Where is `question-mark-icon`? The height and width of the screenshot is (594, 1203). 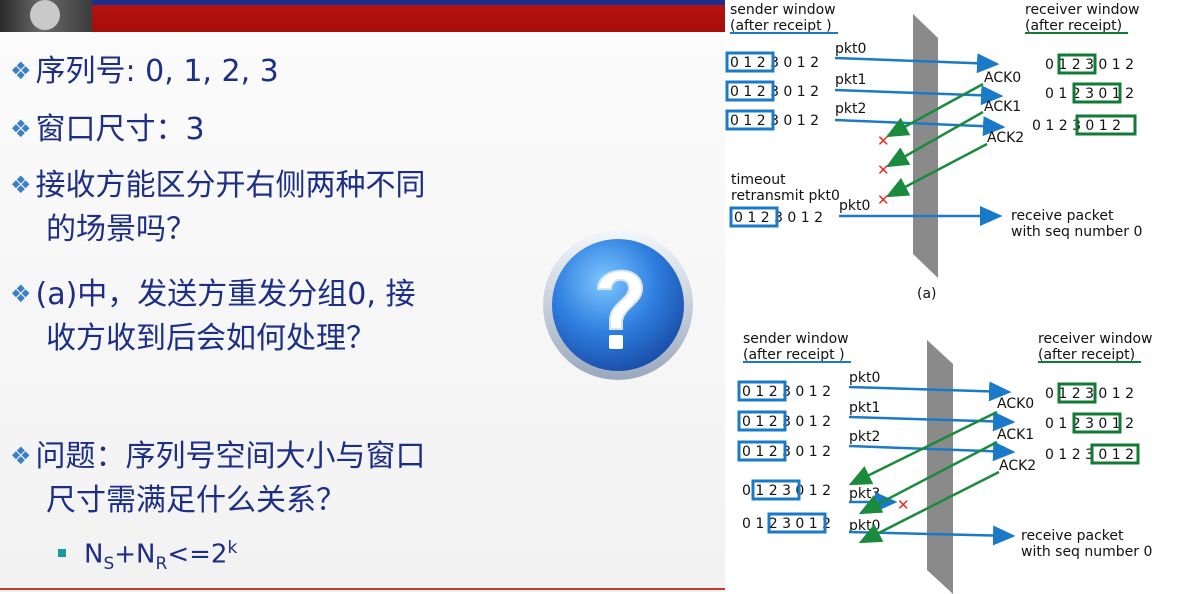
question-mark-icon is located at coordinates (618, 307).